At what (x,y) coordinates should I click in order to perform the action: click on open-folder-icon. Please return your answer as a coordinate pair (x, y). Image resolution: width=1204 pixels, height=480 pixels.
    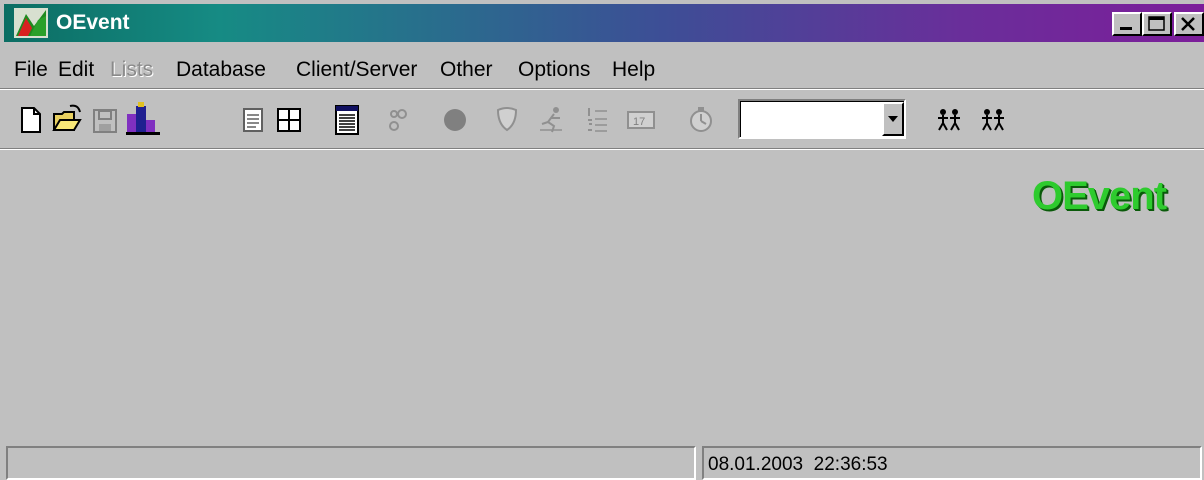
    Looking at the image, I should click on (67, 117).